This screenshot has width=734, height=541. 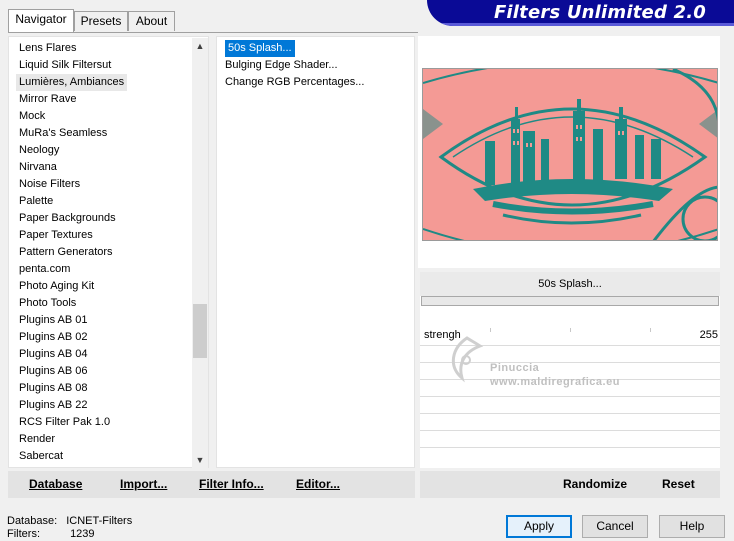 What do you see at coordinates (37, 439) in the screenshot?
I see `category-item: Render` at bounding box center [37, 439].